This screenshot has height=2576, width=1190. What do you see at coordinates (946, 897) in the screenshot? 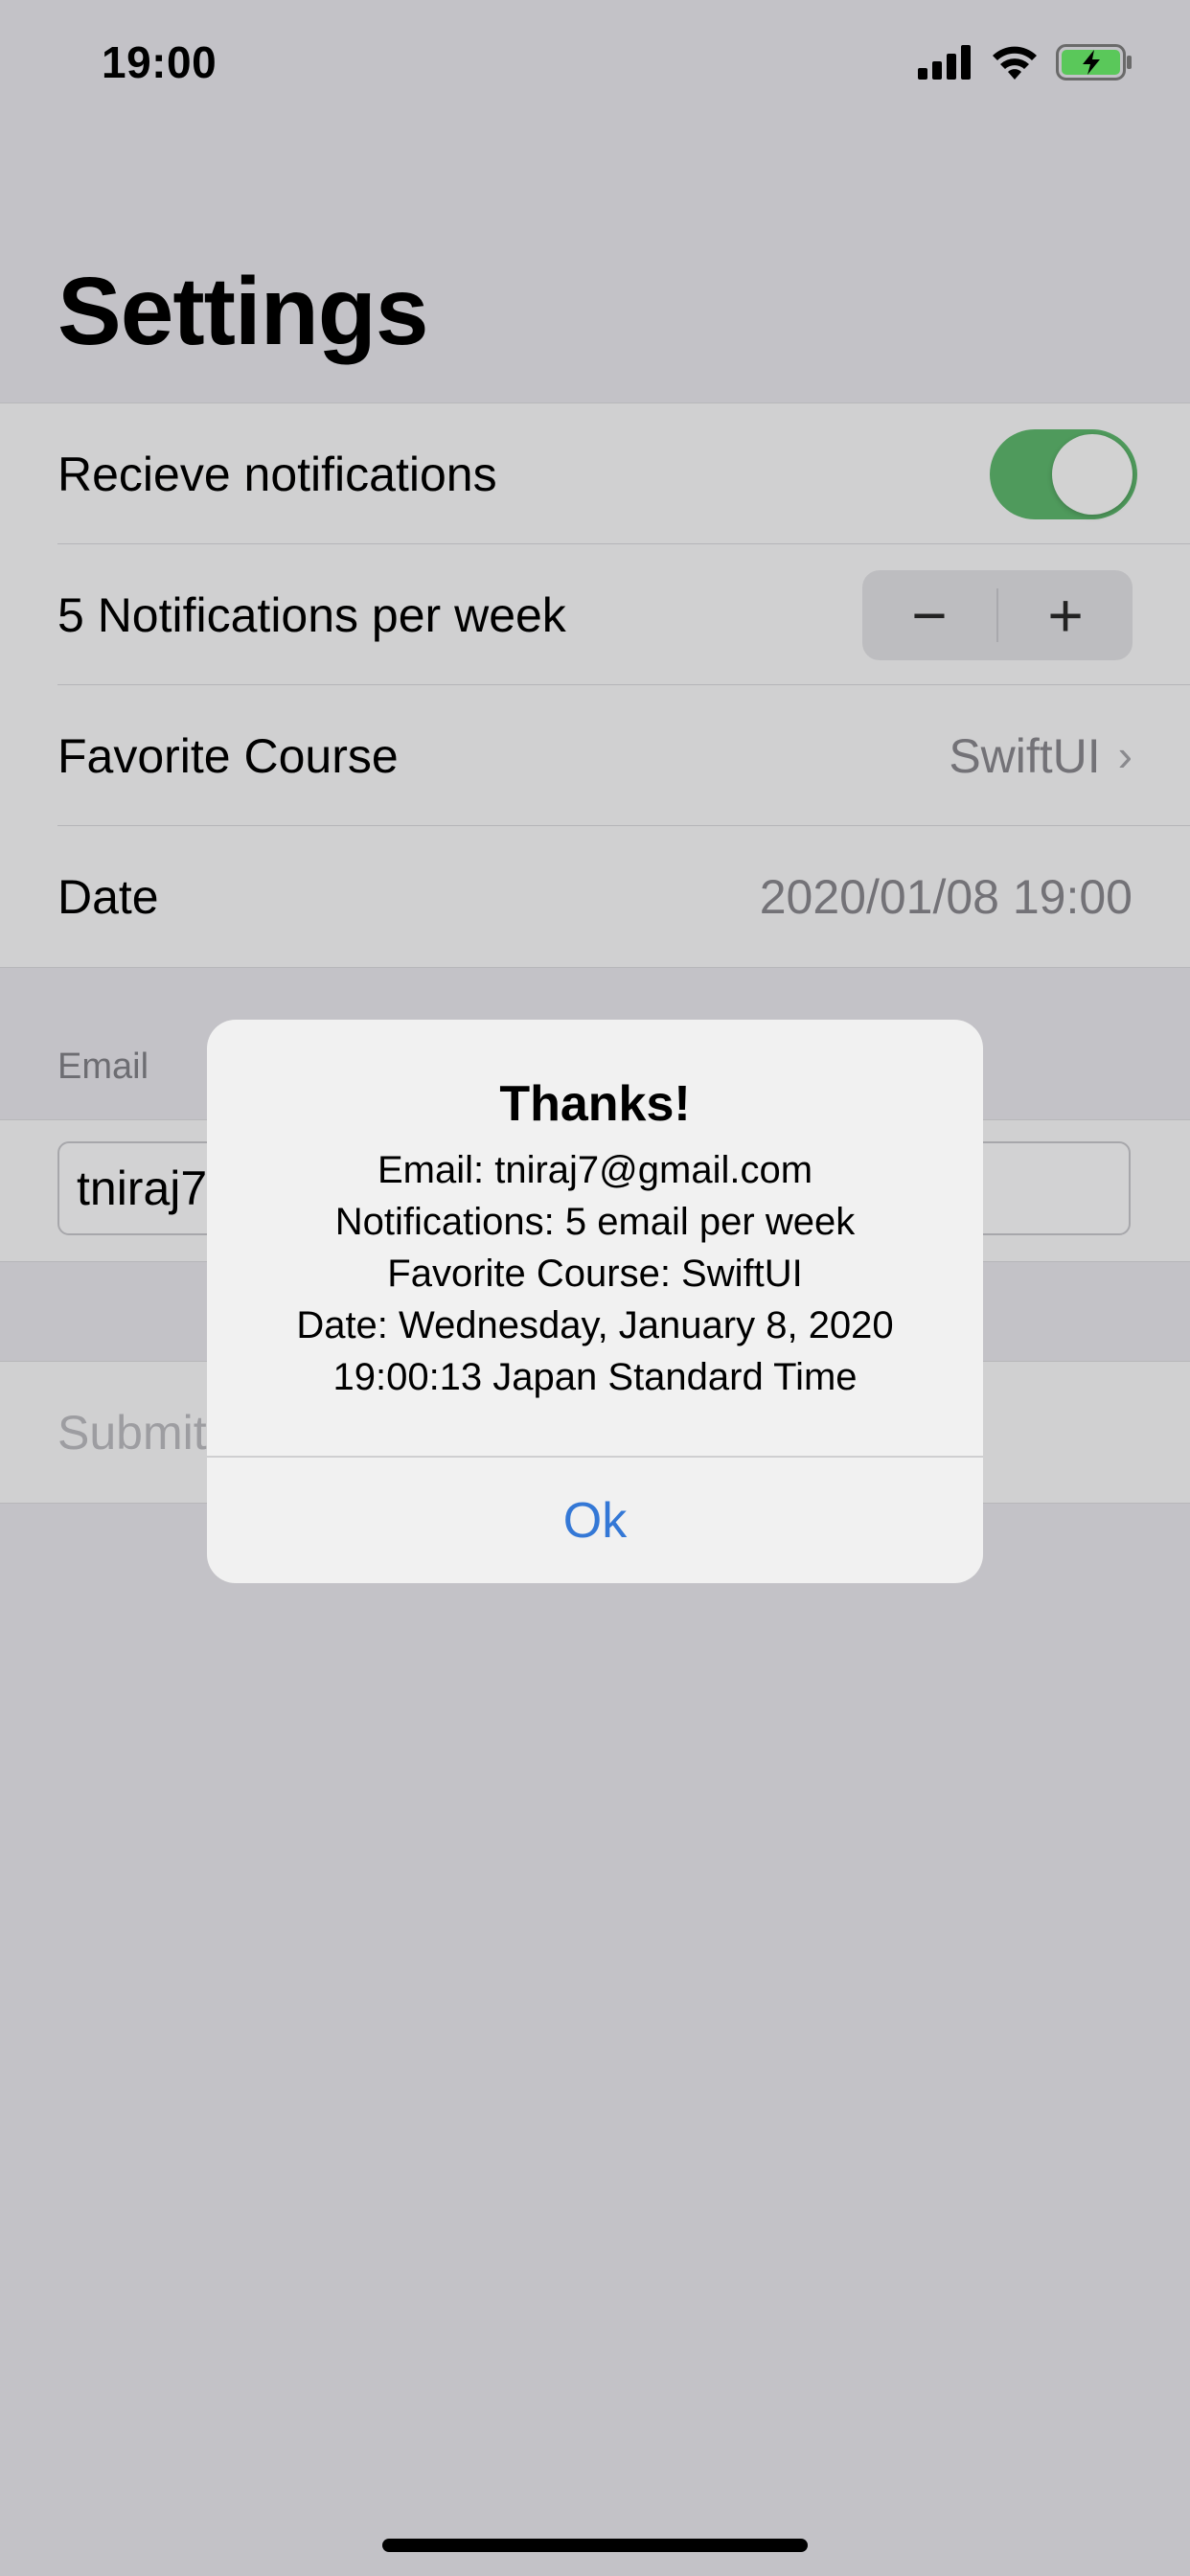
I see `date-value: 2020/01/08 19:00` at bounding box center [946, 897].